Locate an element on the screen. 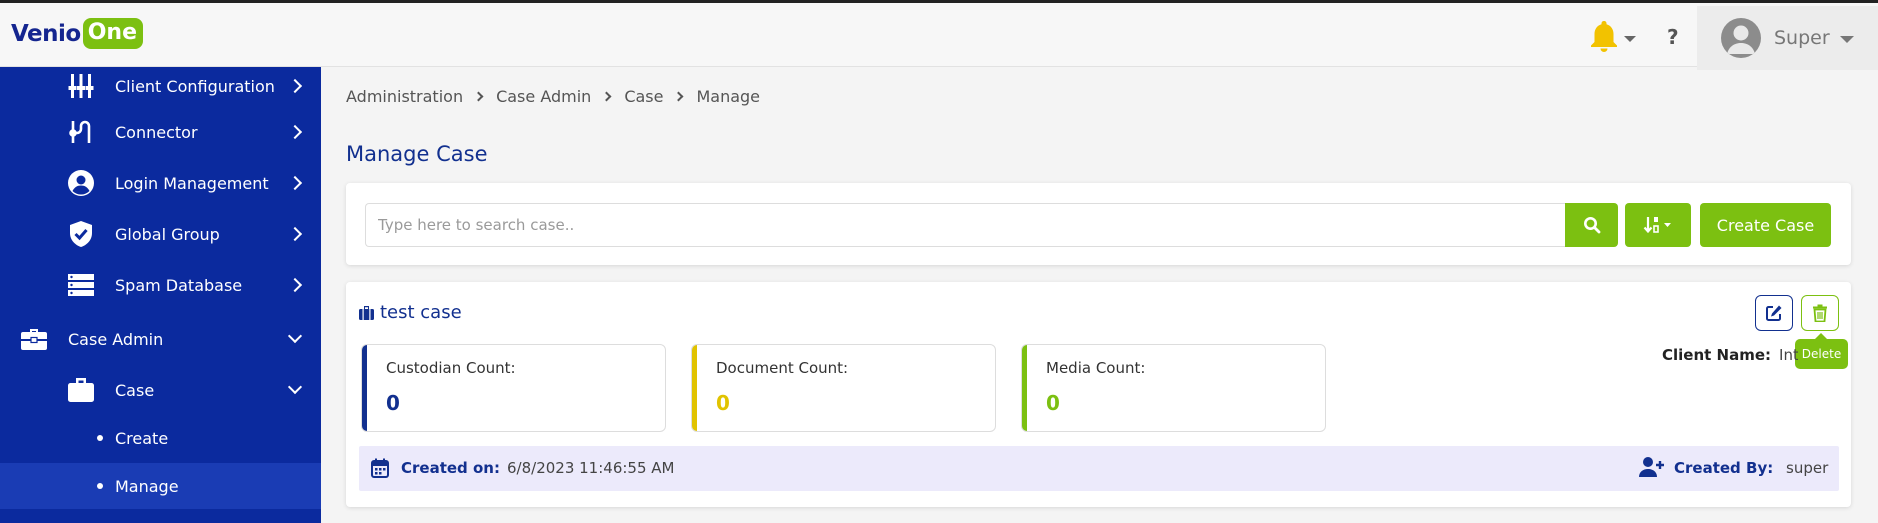 The image size is (1878, 523). breadcrumb-item: Manage is located at coordinates (728, 96).